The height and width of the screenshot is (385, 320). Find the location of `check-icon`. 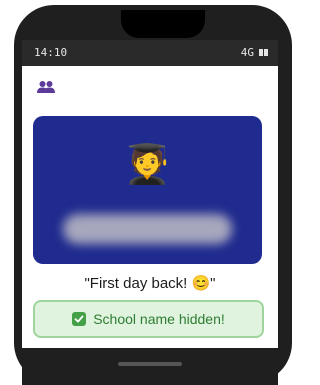

check-icon is located at coordinates (79, 319).